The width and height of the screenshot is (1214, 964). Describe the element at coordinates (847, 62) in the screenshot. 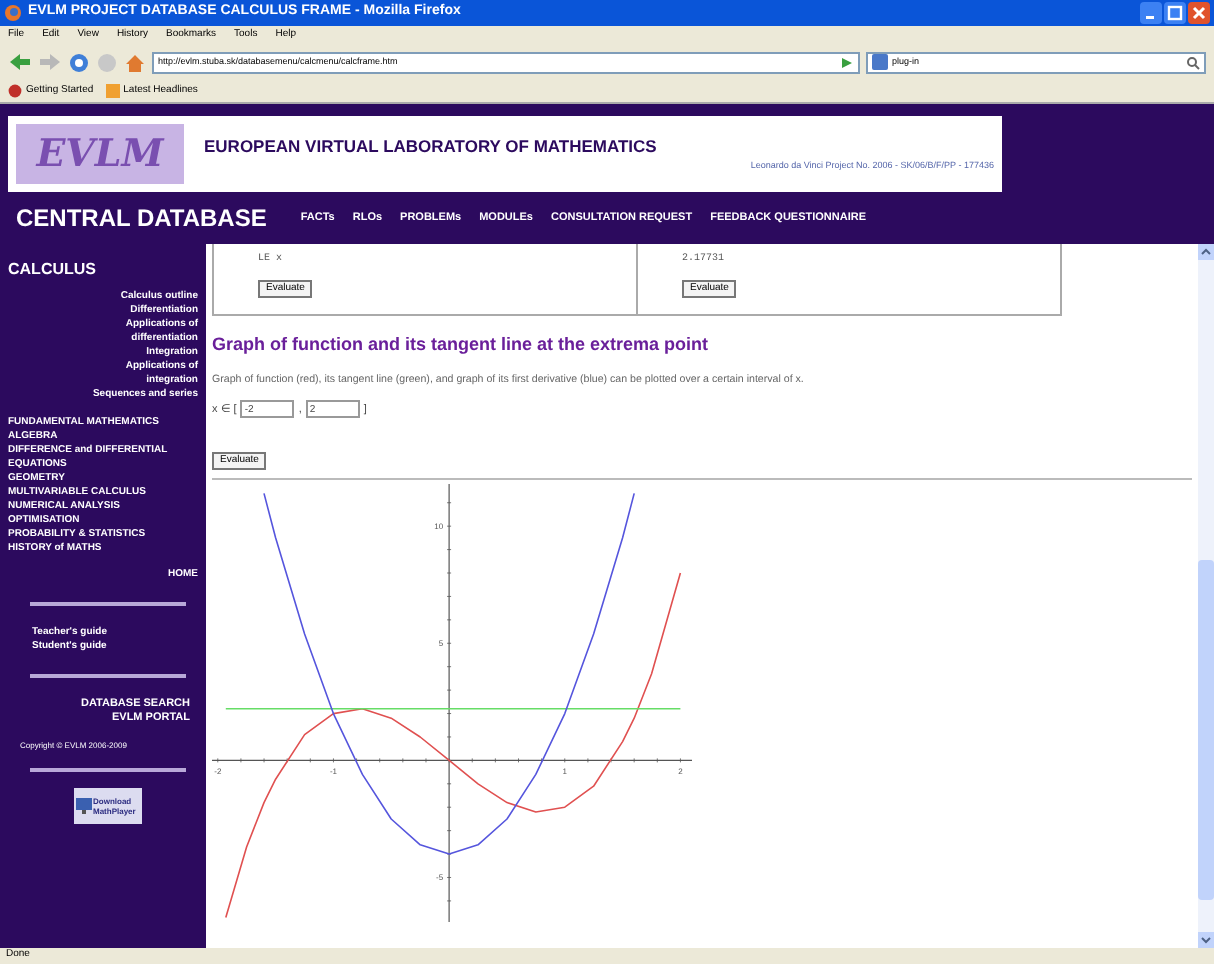

I see `go-icon` at that location.